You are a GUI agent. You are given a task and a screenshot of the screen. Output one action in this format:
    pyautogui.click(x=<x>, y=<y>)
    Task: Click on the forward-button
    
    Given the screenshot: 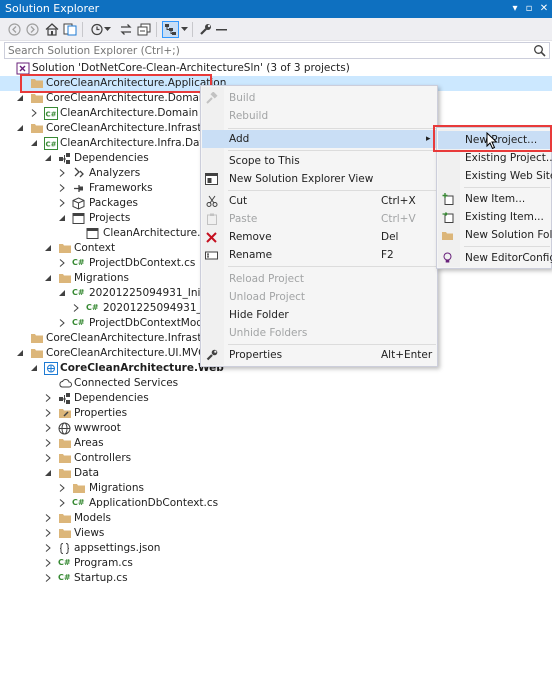 What is the action you would take?
    pyautogui.click(x=32, y=29)
    